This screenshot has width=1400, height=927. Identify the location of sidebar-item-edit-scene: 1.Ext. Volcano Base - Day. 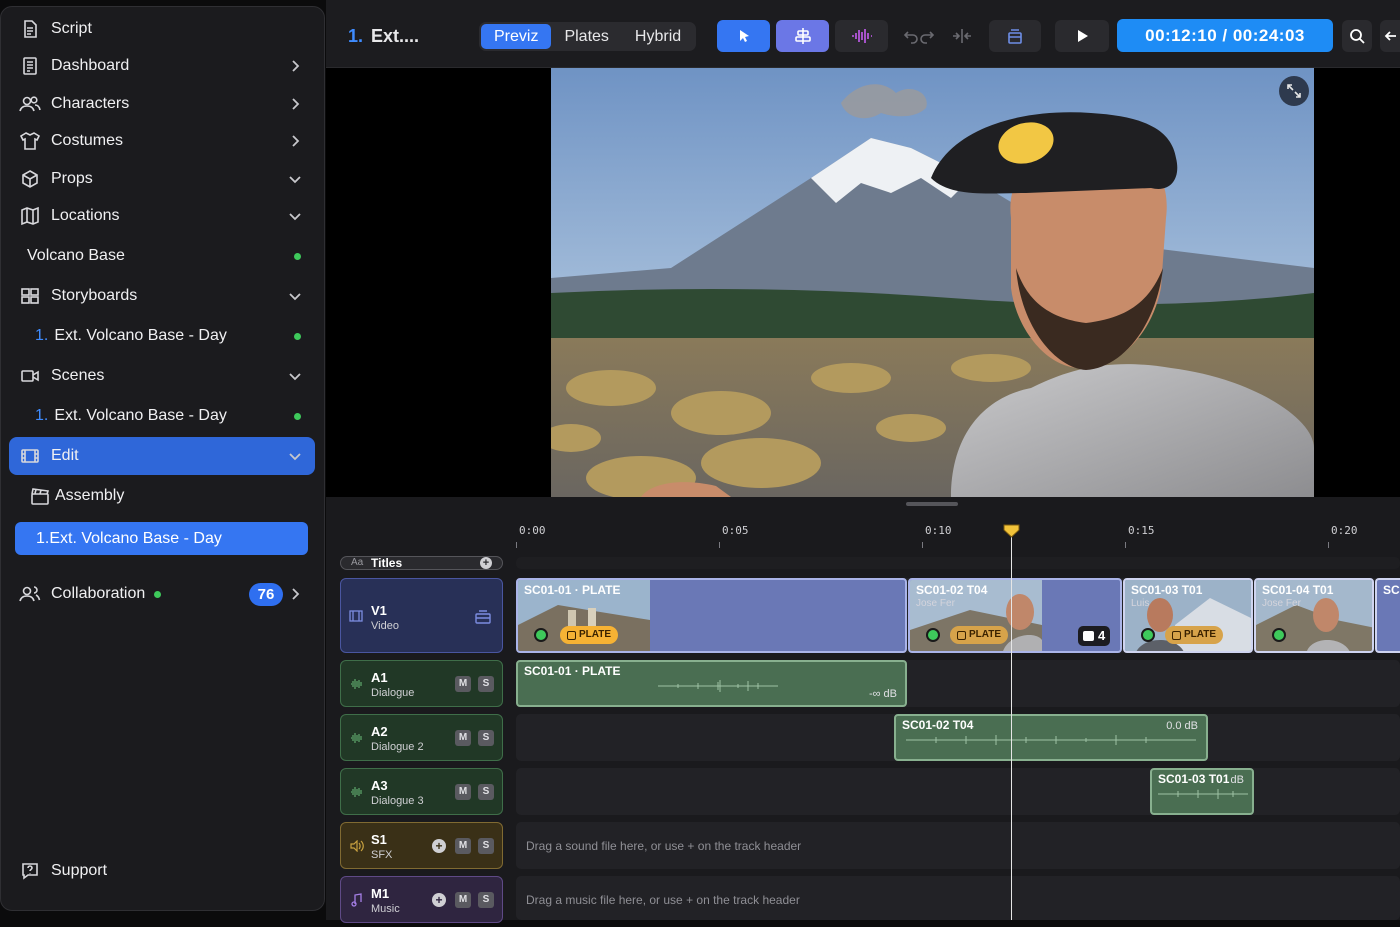
(161, 538).